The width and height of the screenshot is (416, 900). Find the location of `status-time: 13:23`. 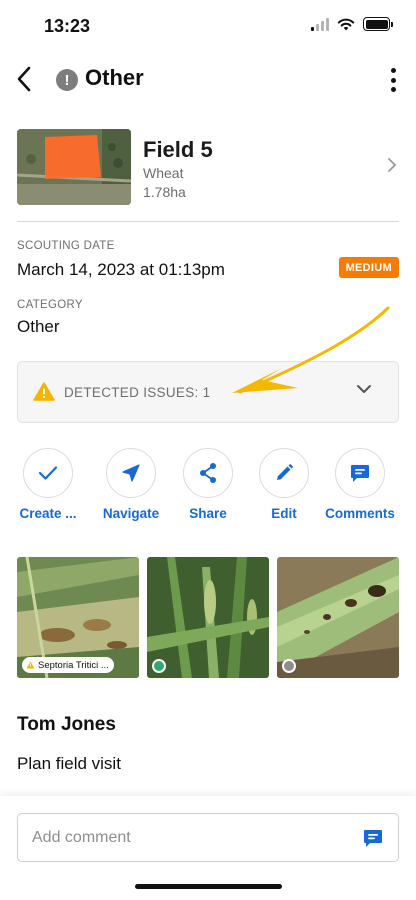

status-time: 13:23 is located at coordinates (67, 26).